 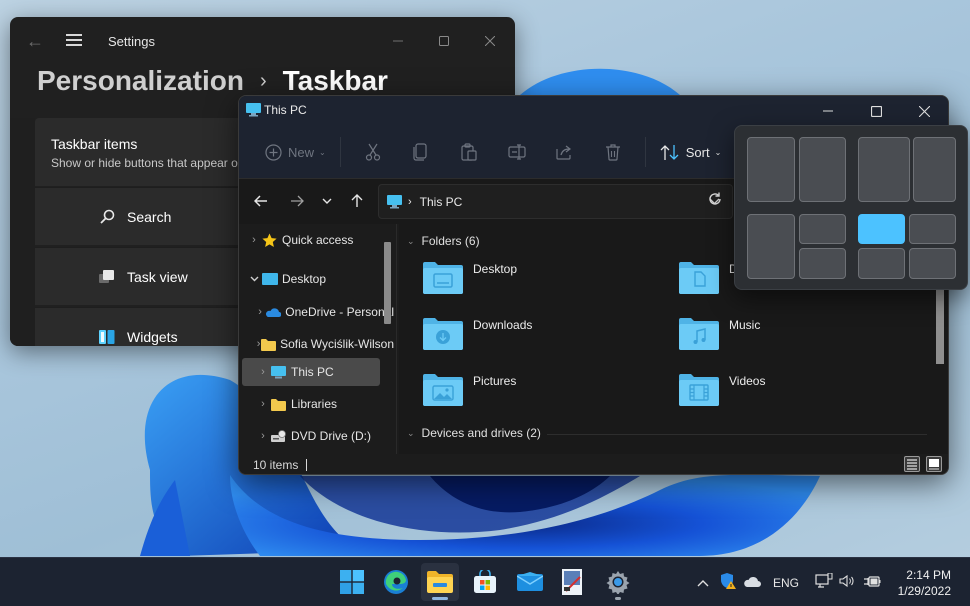 I want to click on taskbar-start-button, so click(x=352, y=582).